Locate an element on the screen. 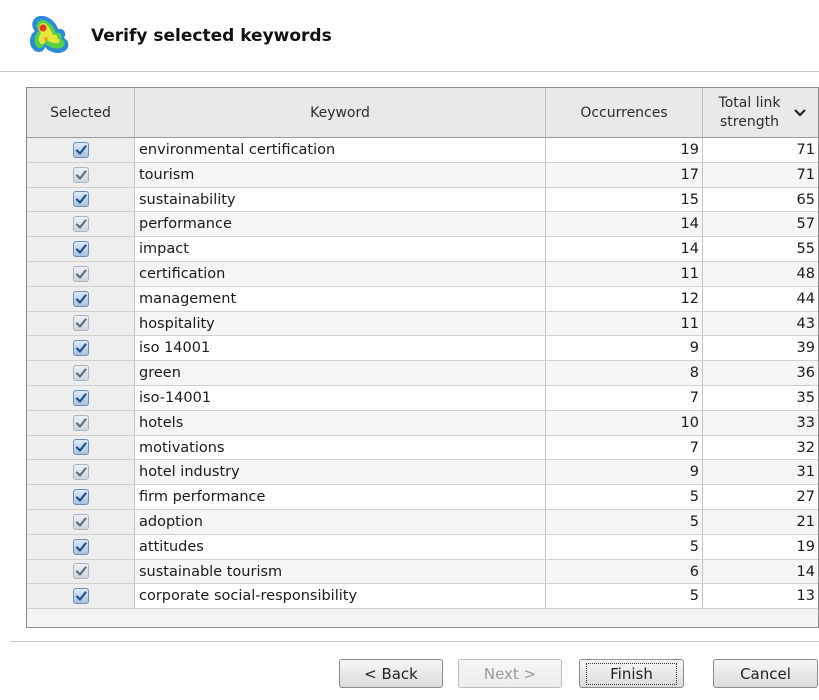 The width and height of the screenshot is (819, 700). total-link-strength-cell: 27 is located at coordinates (805, 497).